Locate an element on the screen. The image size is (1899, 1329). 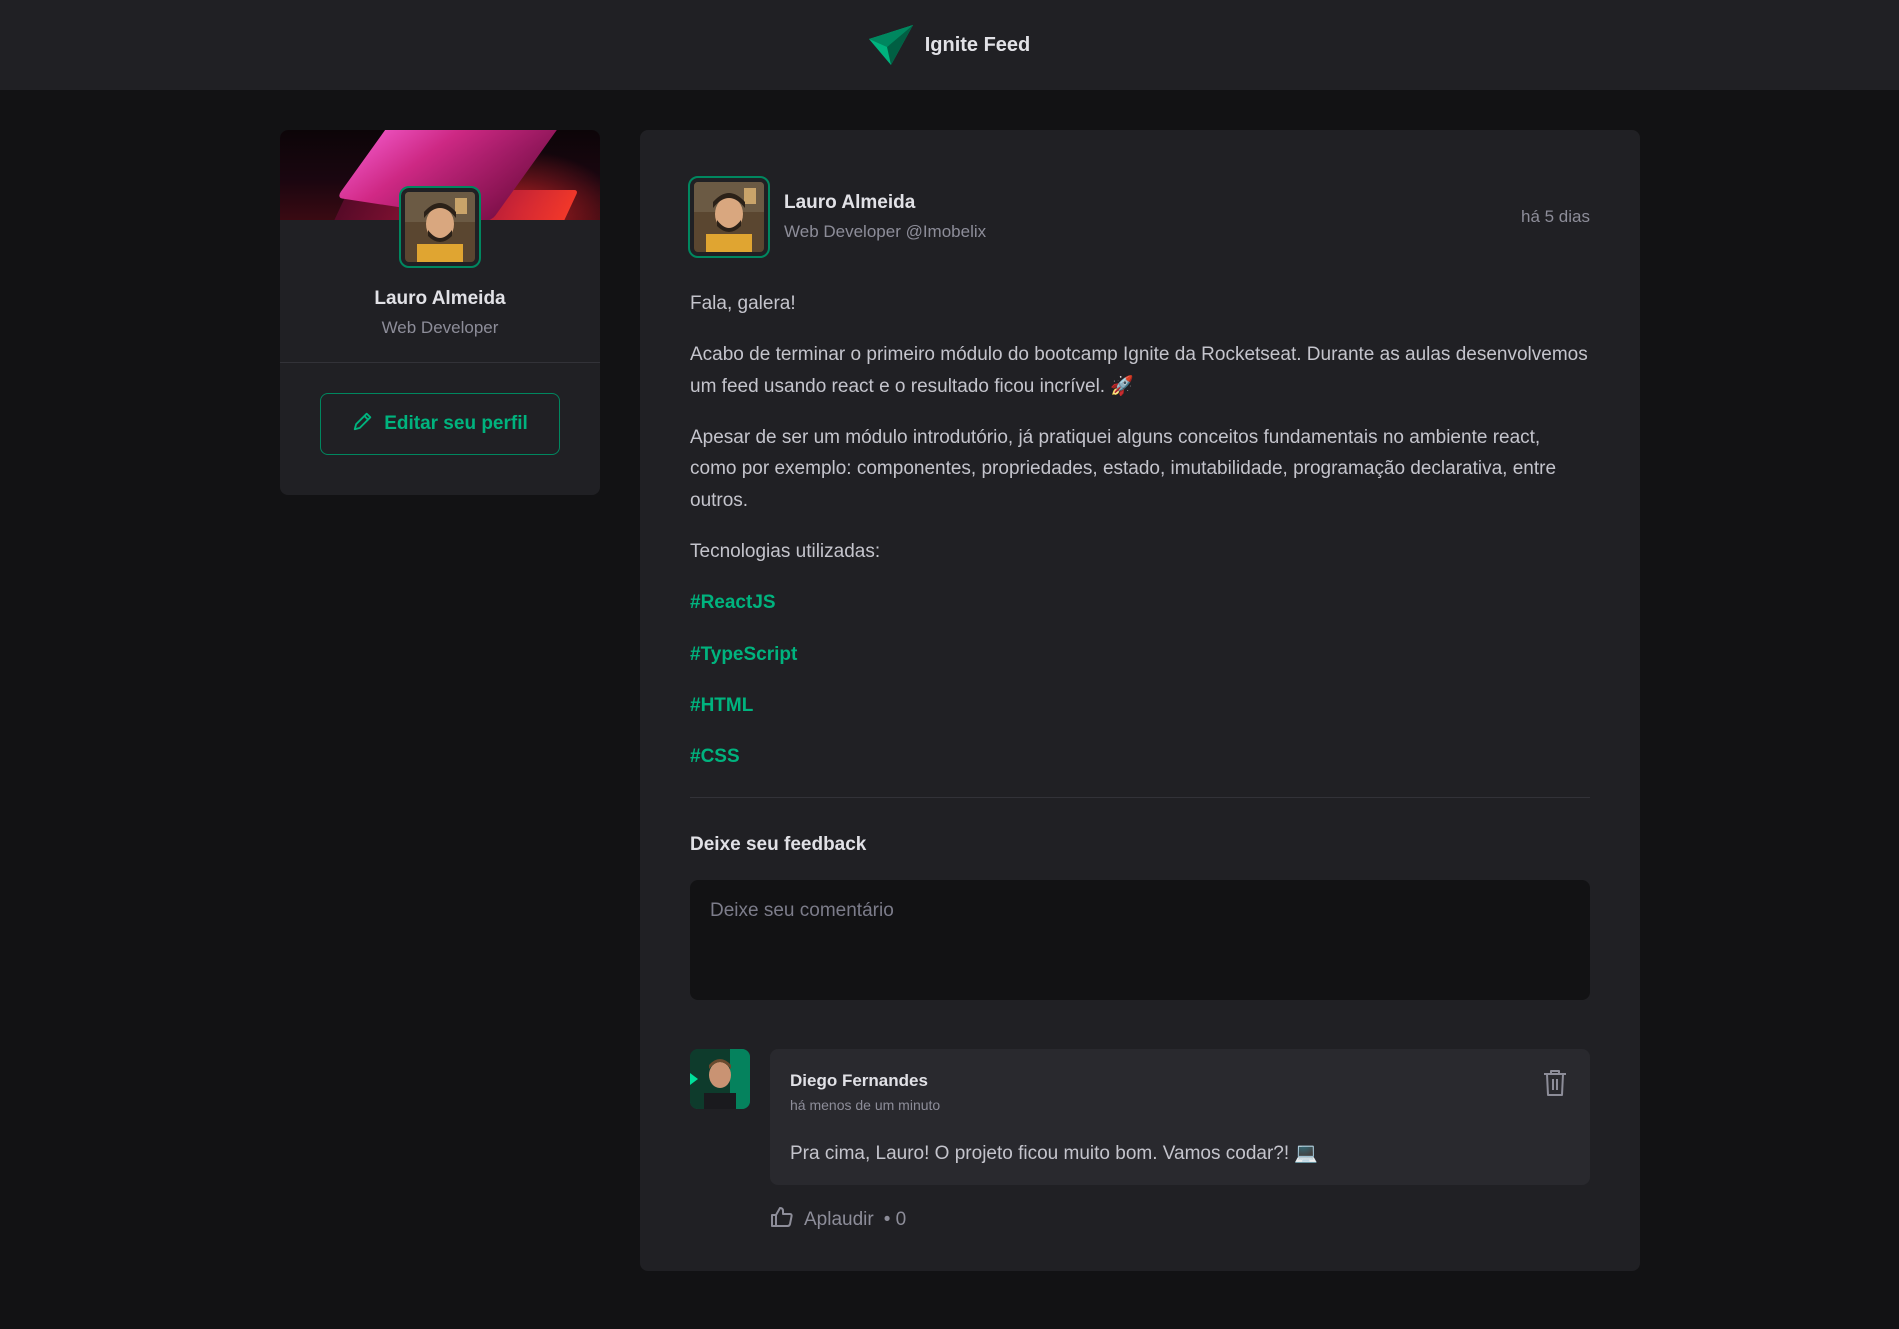
app-header: Ignite Feed is located at coordinates (949, 45).